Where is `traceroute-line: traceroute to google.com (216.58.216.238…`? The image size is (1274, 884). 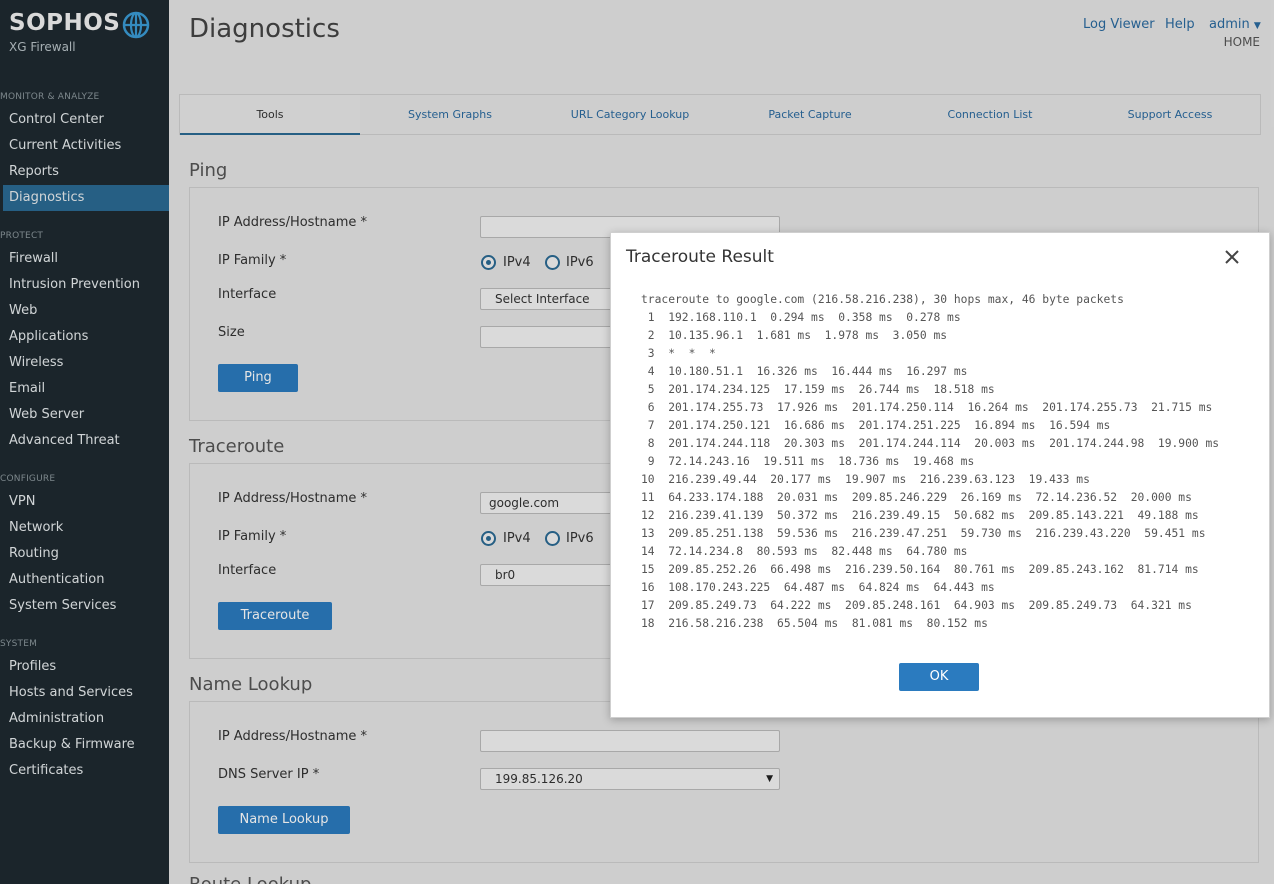 traceroute-line: traceroute to google.com (216.58.216.238… is located at coordinates (882, 299).